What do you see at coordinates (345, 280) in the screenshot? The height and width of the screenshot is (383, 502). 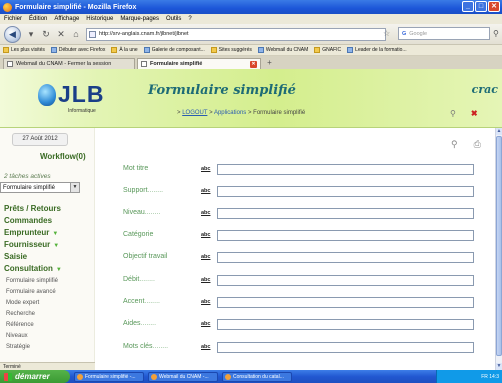 I see `debit-input` at bounding box center [345, 280].